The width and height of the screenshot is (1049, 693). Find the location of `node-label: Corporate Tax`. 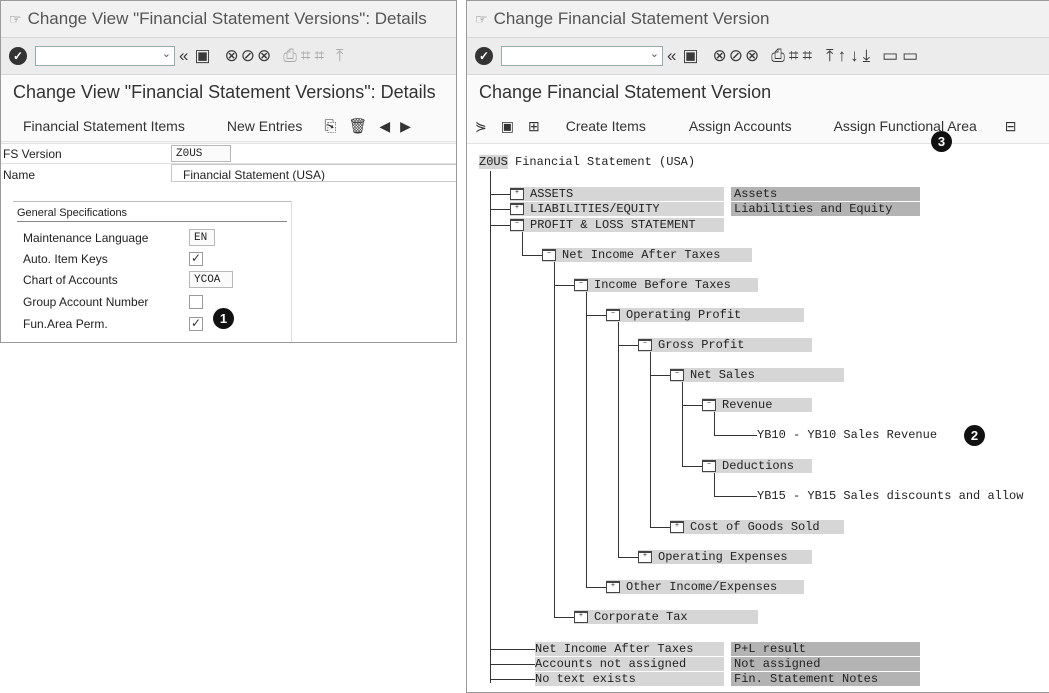

node-label: Corporate Tax is located at coordinates (641, 617).